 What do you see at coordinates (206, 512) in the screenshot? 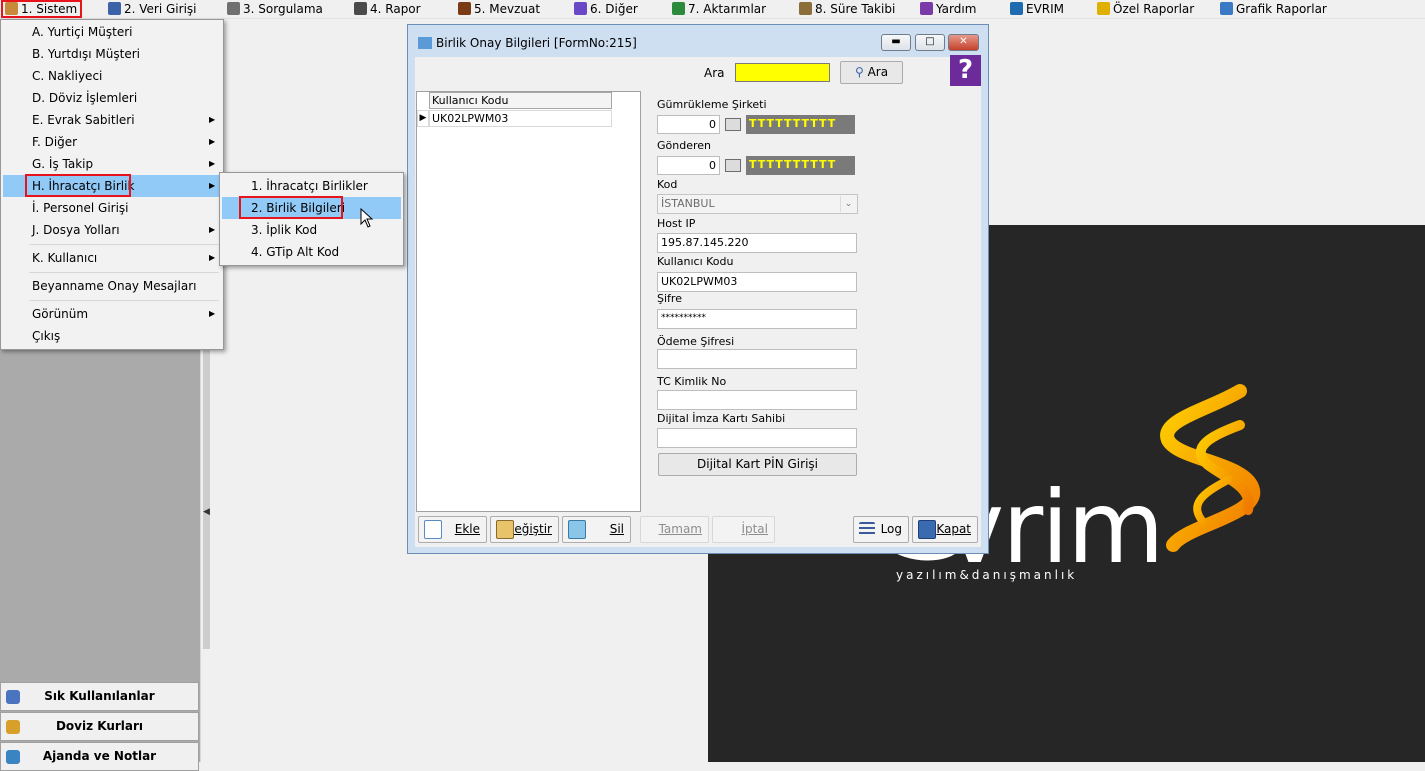
I see `collapse-arrow-icon: ◀` at bounding box center [206, 512].